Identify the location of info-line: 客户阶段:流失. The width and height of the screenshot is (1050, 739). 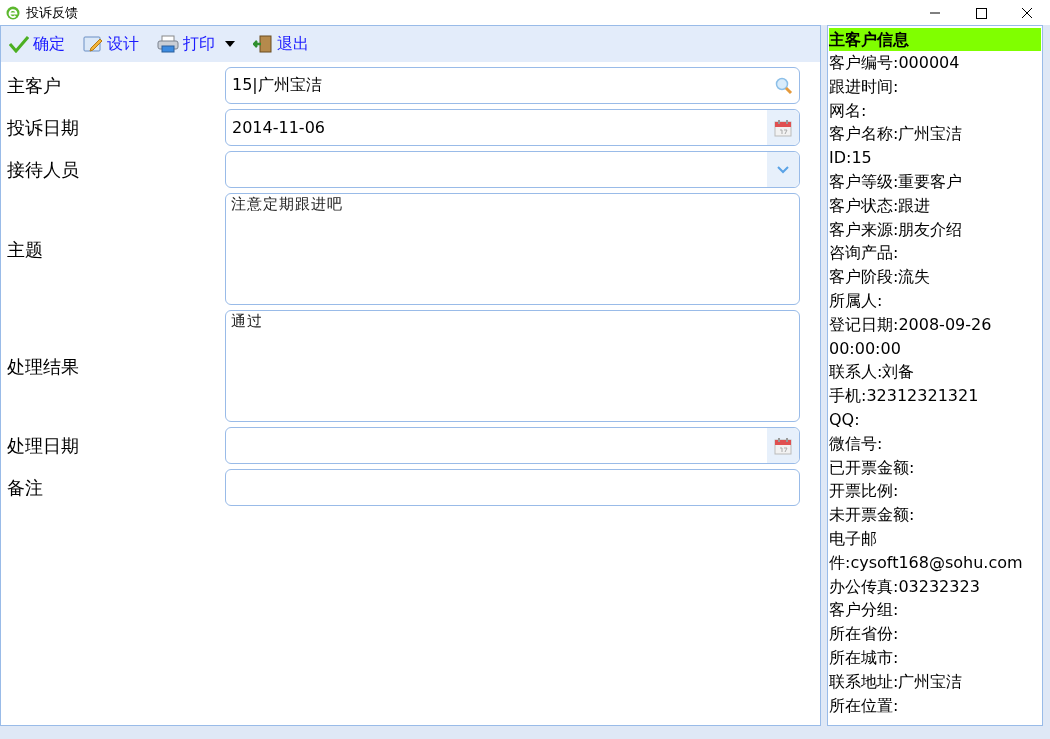
(880, 277).